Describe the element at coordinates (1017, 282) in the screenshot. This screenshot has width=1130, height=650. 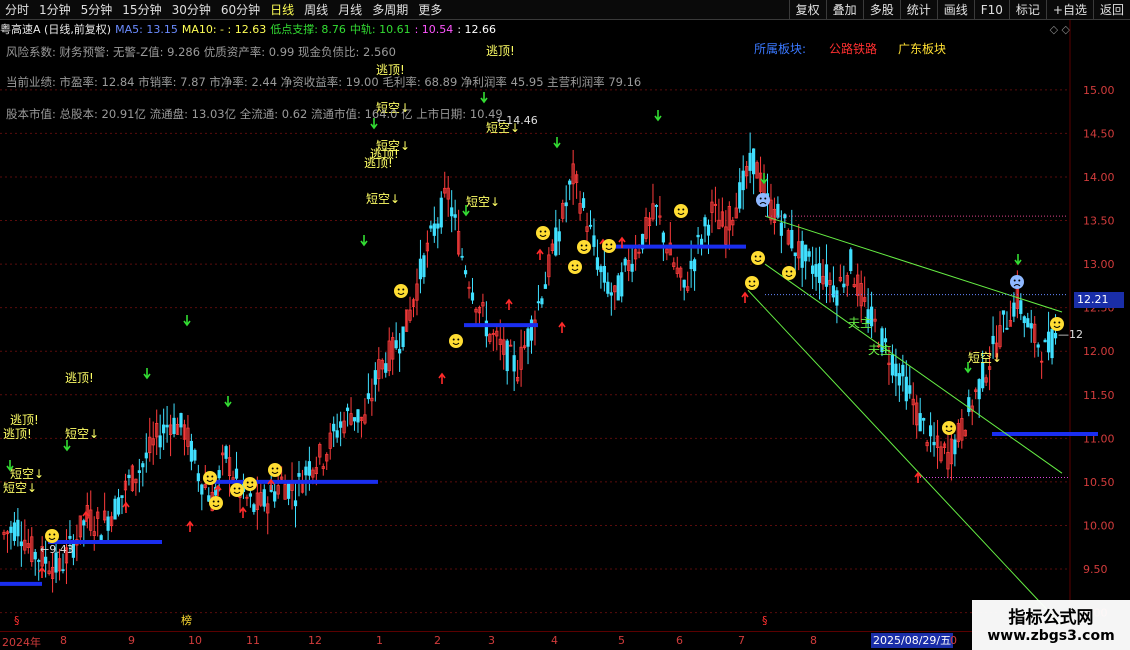
I see `sad-face-icon` at that location.